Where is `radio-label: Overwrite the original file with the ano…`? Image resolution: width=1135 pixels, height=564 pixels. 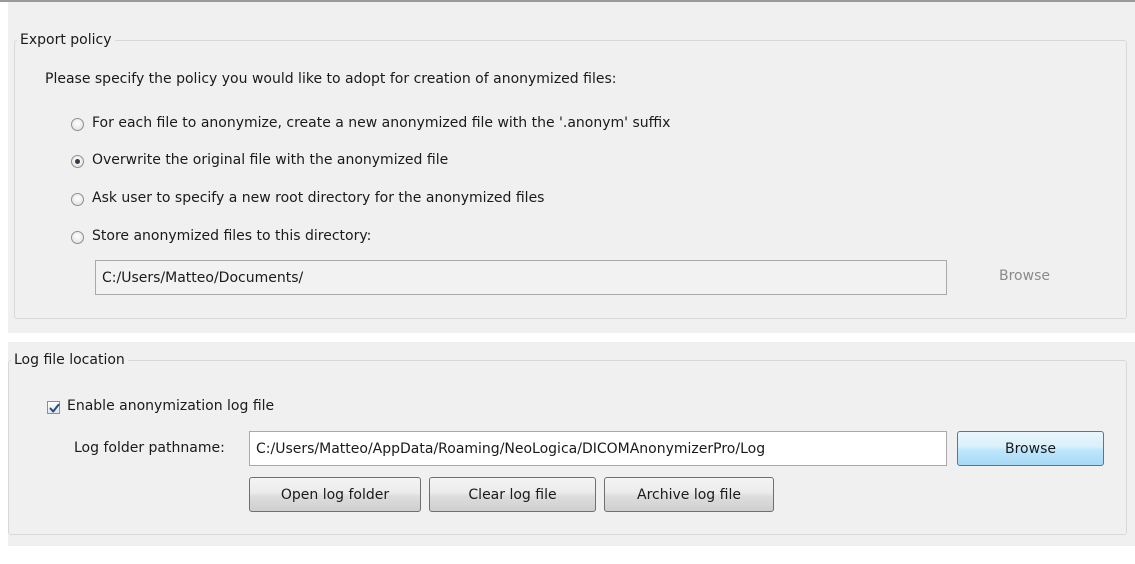 radio-label: Overwrite the original file with the ano… is located at coordinates (270, 160).